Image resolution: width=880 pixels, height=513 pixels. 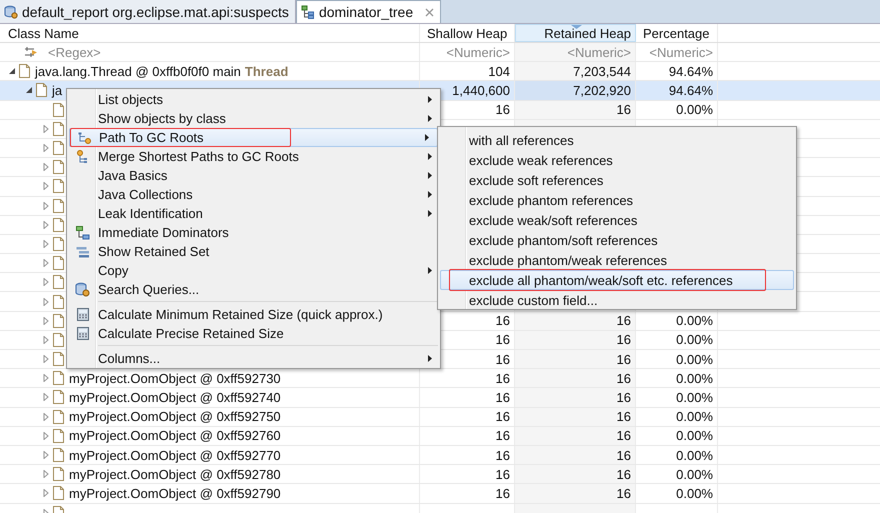 I want to click on object-name: myProject.OomObject @ 0xff592760, so click(x=175, y=436).